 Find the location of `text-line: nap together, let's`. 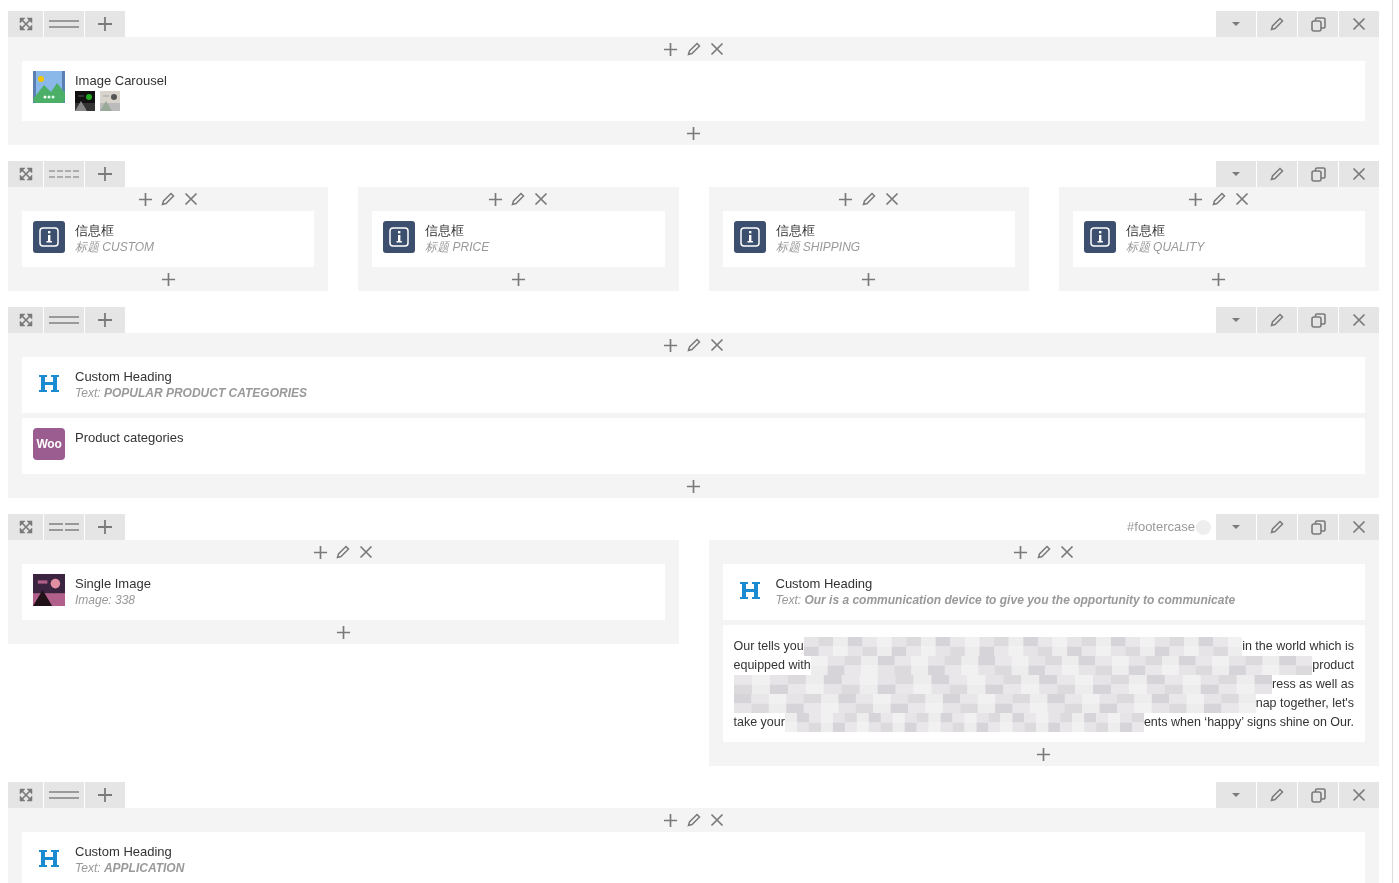

text-line: nap together, let's is located at coordinates (1304, 703).